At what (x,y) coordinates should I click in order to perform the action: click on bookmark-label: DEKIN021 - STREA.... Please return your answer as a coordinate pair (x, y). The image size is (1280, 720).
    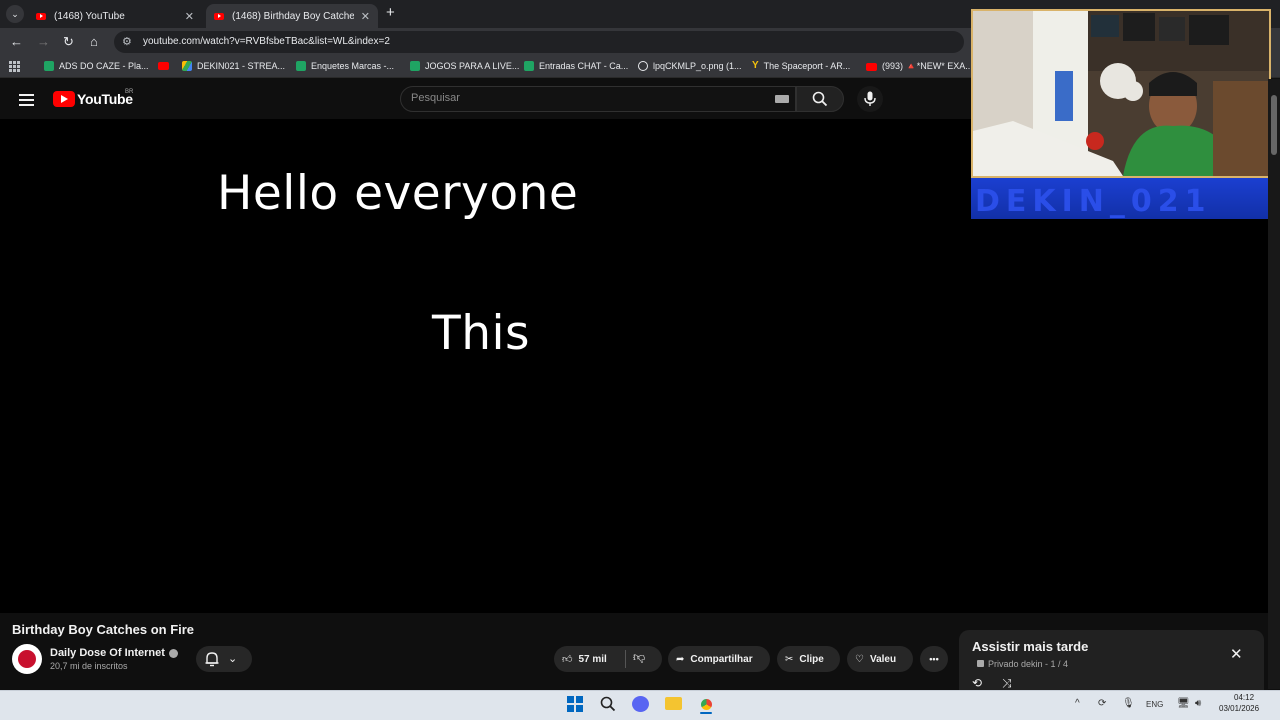
    Looking at the image, I should click on (241, 66).